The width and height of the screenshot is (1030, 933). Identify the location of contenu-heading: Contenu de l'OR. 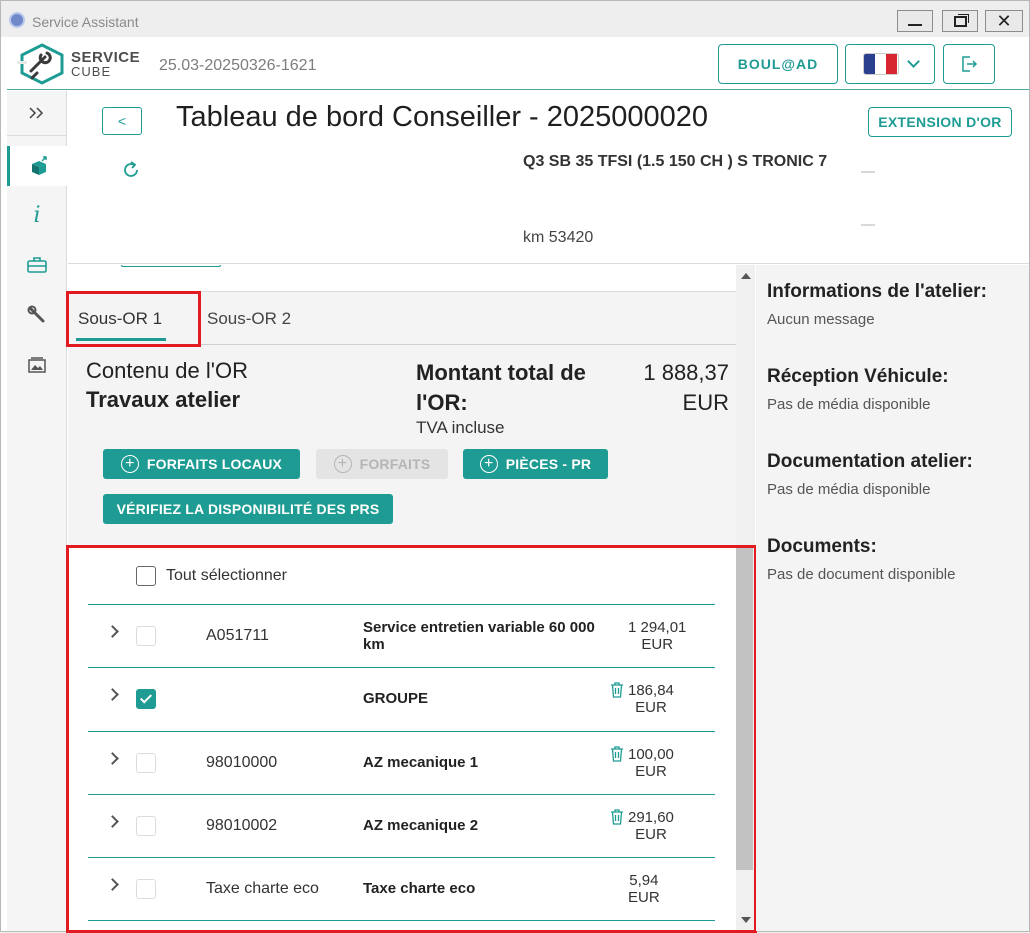
(167, 370).